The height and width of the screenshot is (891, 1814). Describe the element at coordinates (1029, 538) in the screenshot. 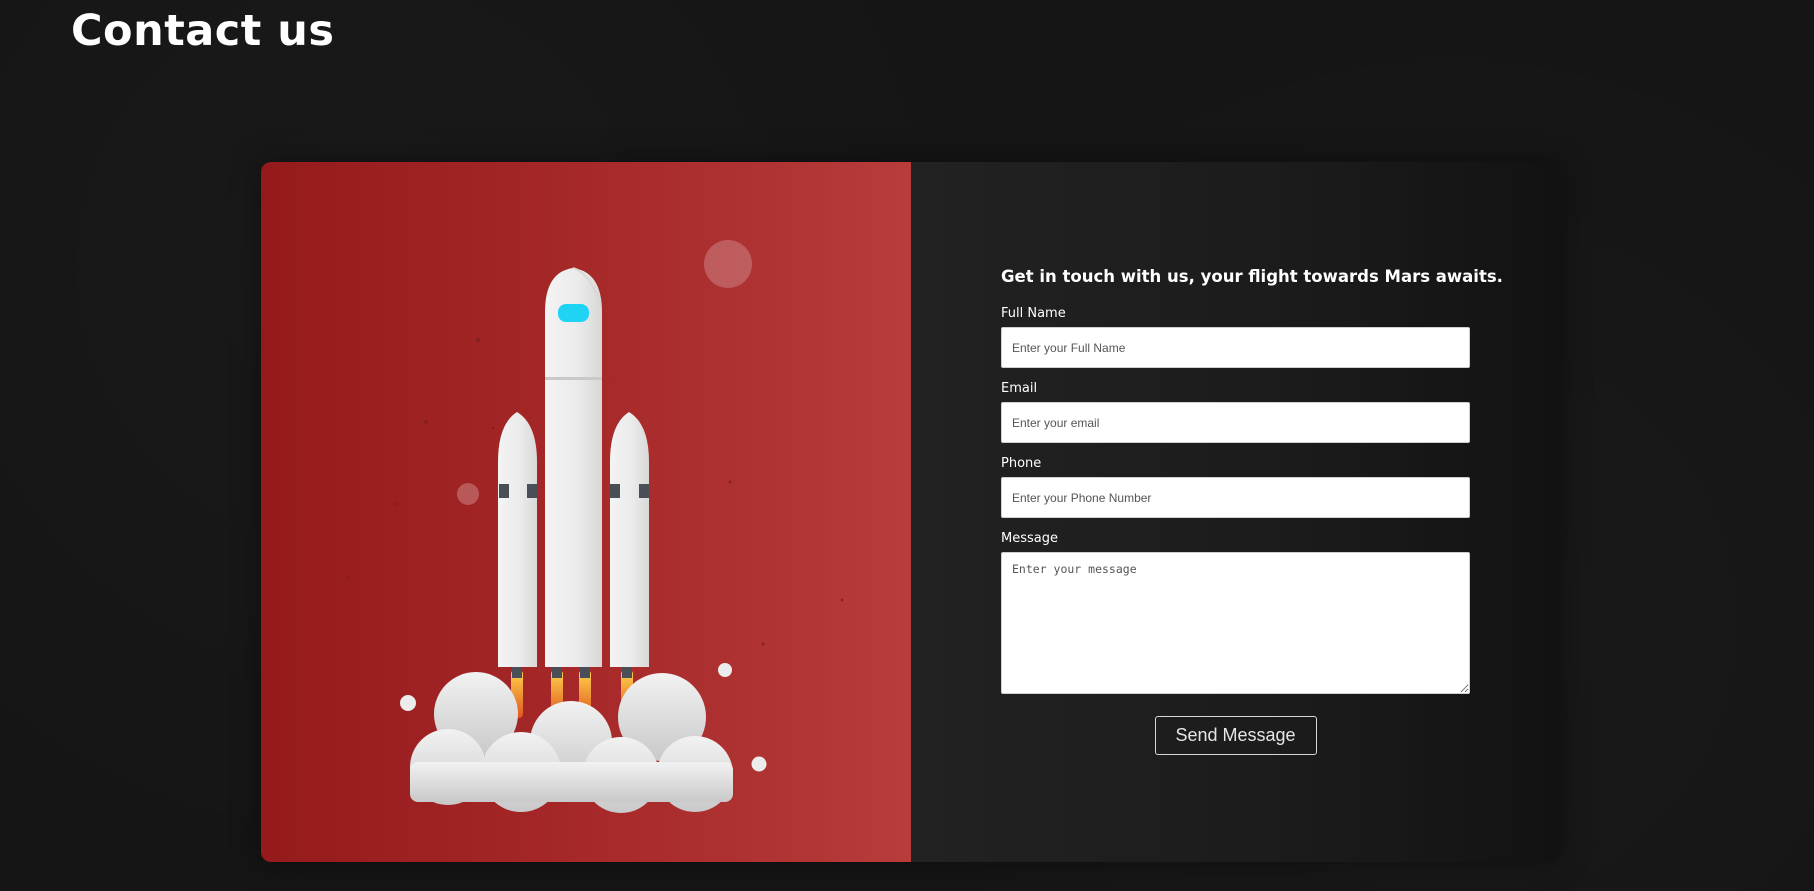

I see `message-label: Message` at that location.